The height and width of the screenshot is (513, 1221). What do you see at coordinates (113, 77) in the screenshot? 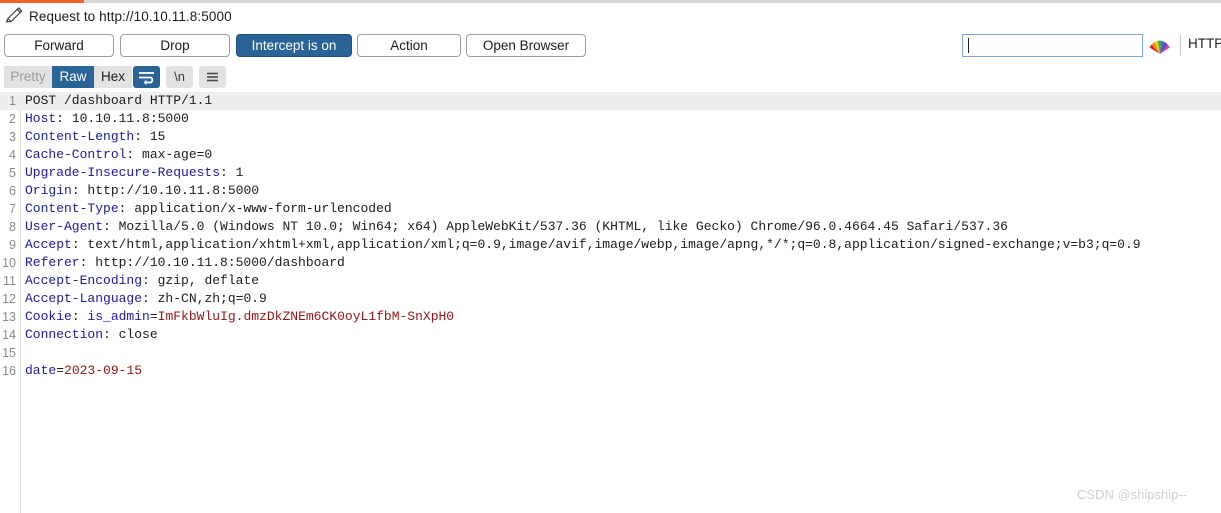
I see `tab-hex: Hex` at bounding box center [113, 77].